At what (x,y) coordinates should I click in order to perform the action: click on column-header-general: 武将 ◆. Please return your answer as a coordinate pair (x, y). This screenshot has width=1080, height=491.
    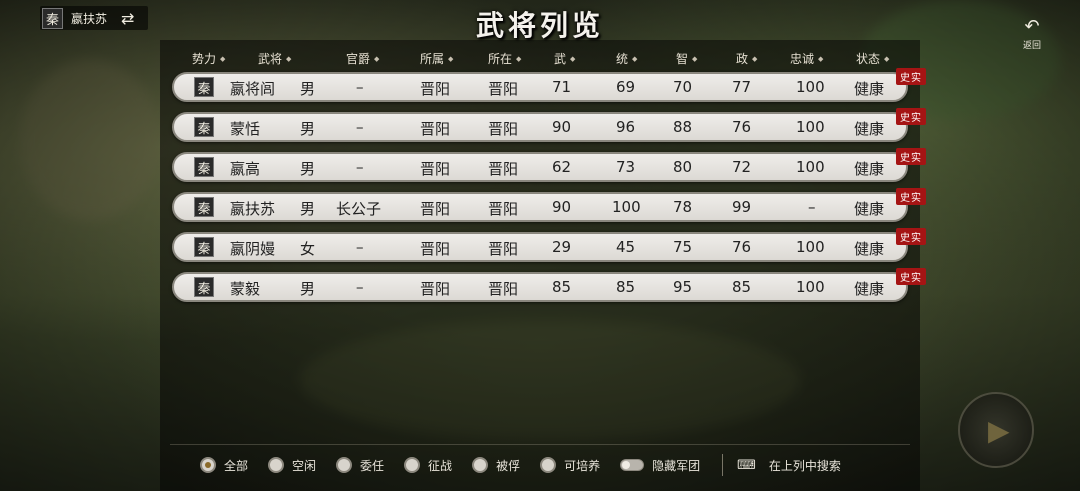
    Looking at the image, I should click on (274, 58).